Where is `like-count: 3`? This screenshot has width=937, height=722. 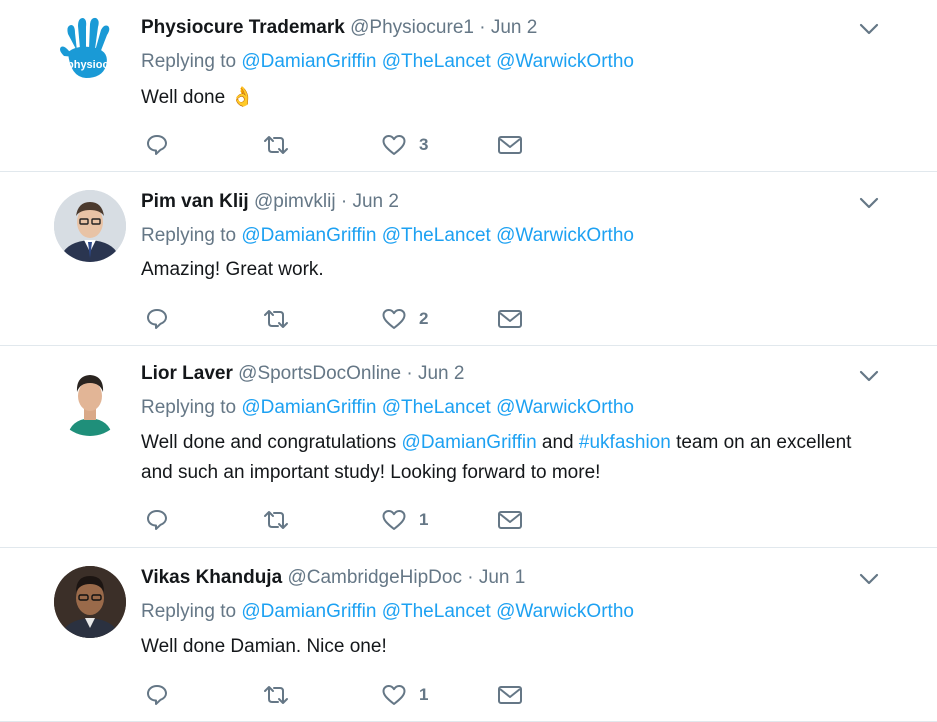 like-count: 3 is located at coordinates (424, 144).